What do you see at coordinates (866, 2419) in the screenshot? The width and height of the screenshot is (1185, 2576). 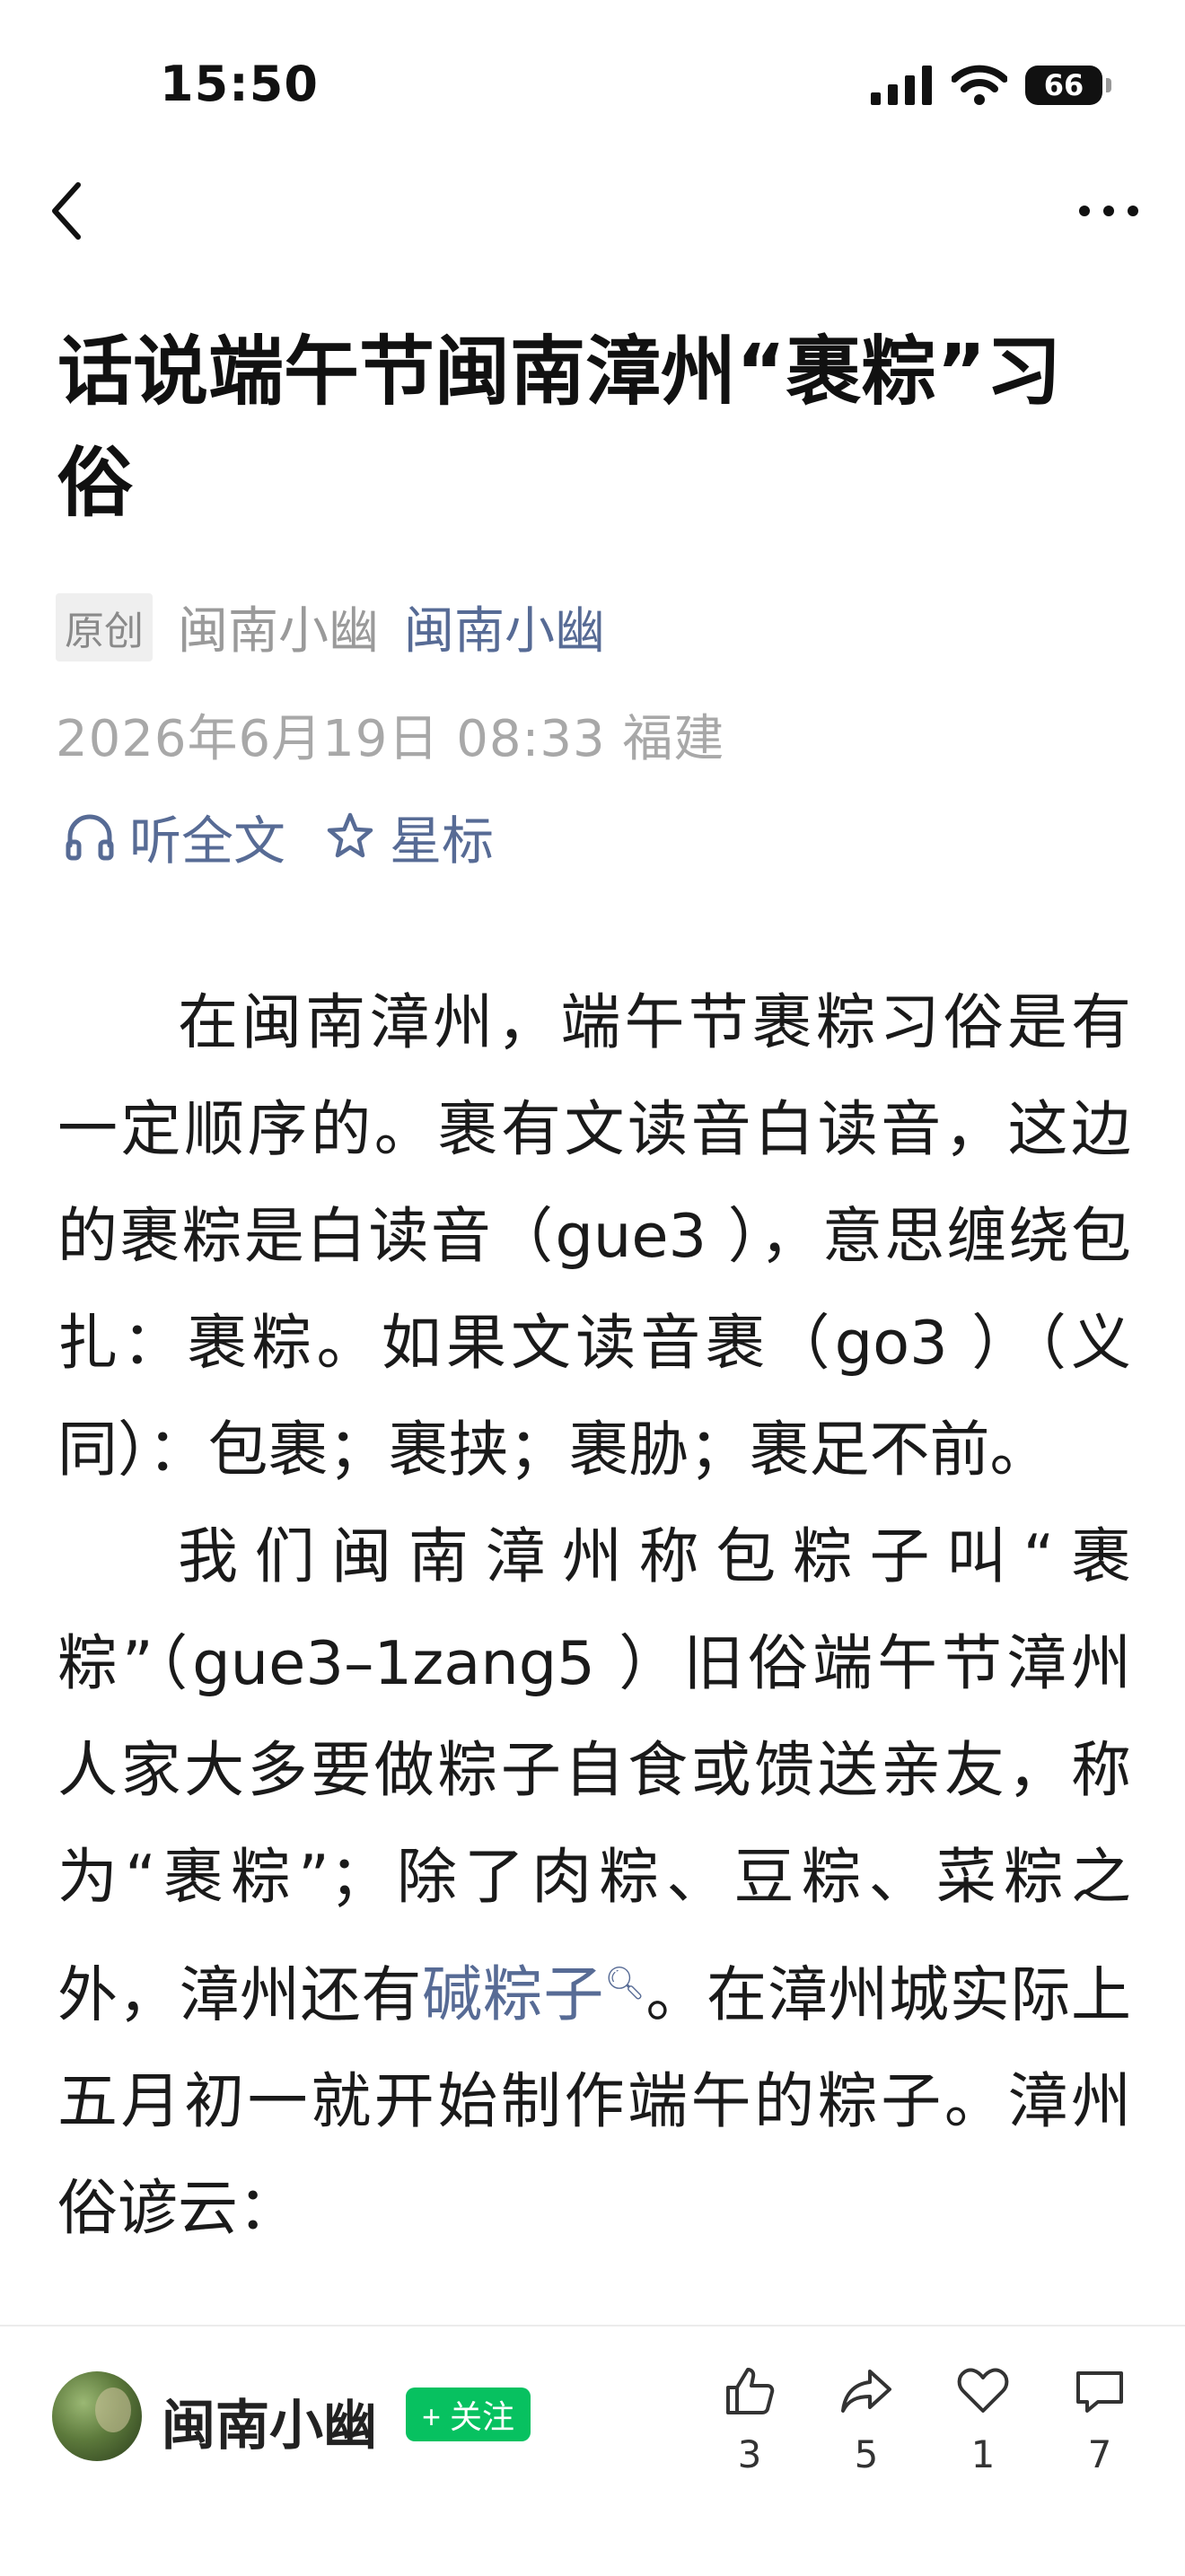 I see `share-button: 5` at bounding box center [866, 2419].